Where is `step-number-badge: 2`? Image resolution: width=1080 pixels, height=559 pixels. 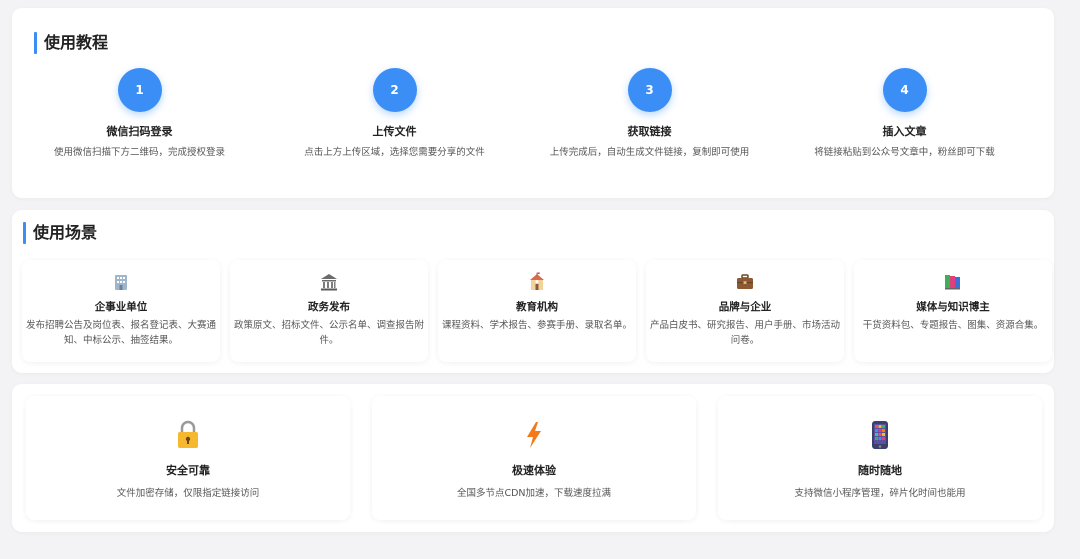
step-number-badge: 2 is located at coordinates (394, 90).